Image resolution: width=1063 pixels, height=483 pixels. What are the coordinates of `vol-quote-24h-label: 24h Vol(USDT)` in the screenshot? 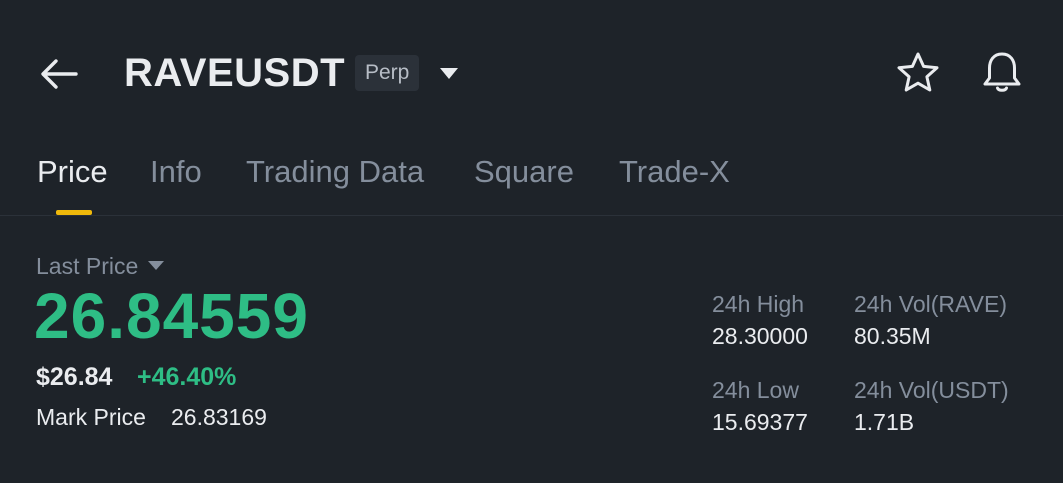 It's located at (931, 390).